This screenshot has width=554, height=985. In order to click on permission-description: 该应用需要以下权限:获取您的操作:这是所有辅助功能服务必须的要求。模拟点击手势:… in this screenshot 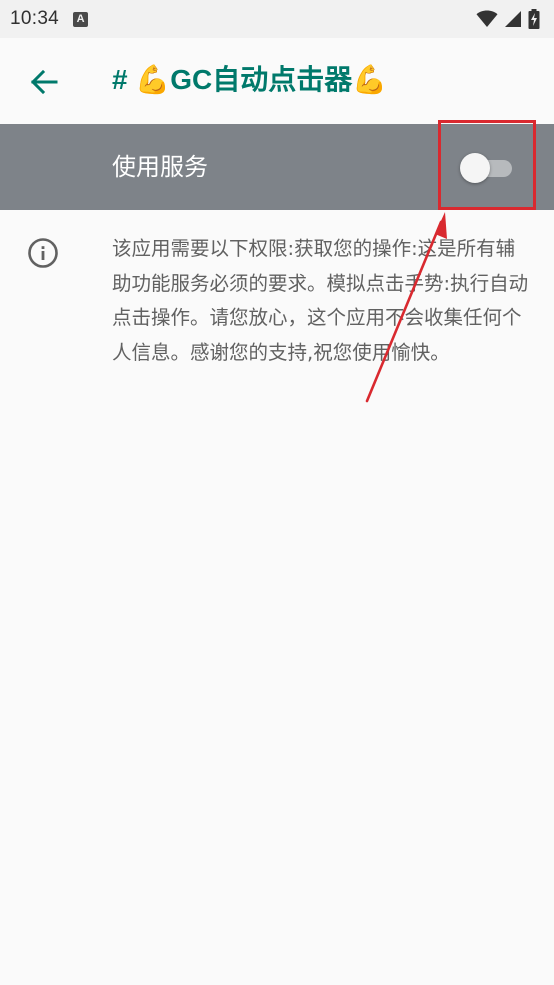, I will do `click(320, 300)`.